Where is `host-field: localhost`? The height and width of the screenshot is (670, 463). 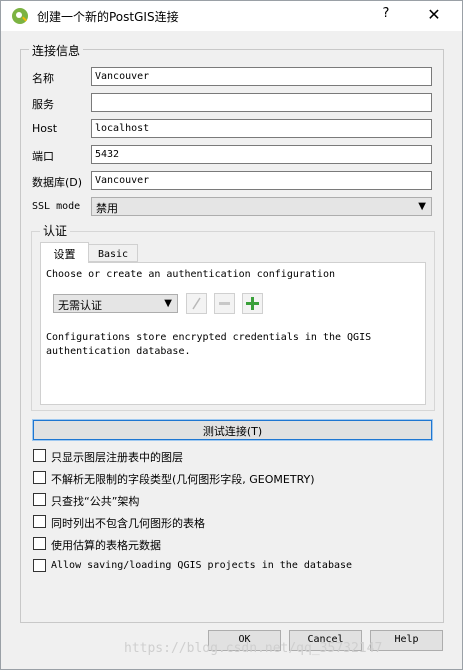
host-field: localhost is located at coordinates (261, 128).